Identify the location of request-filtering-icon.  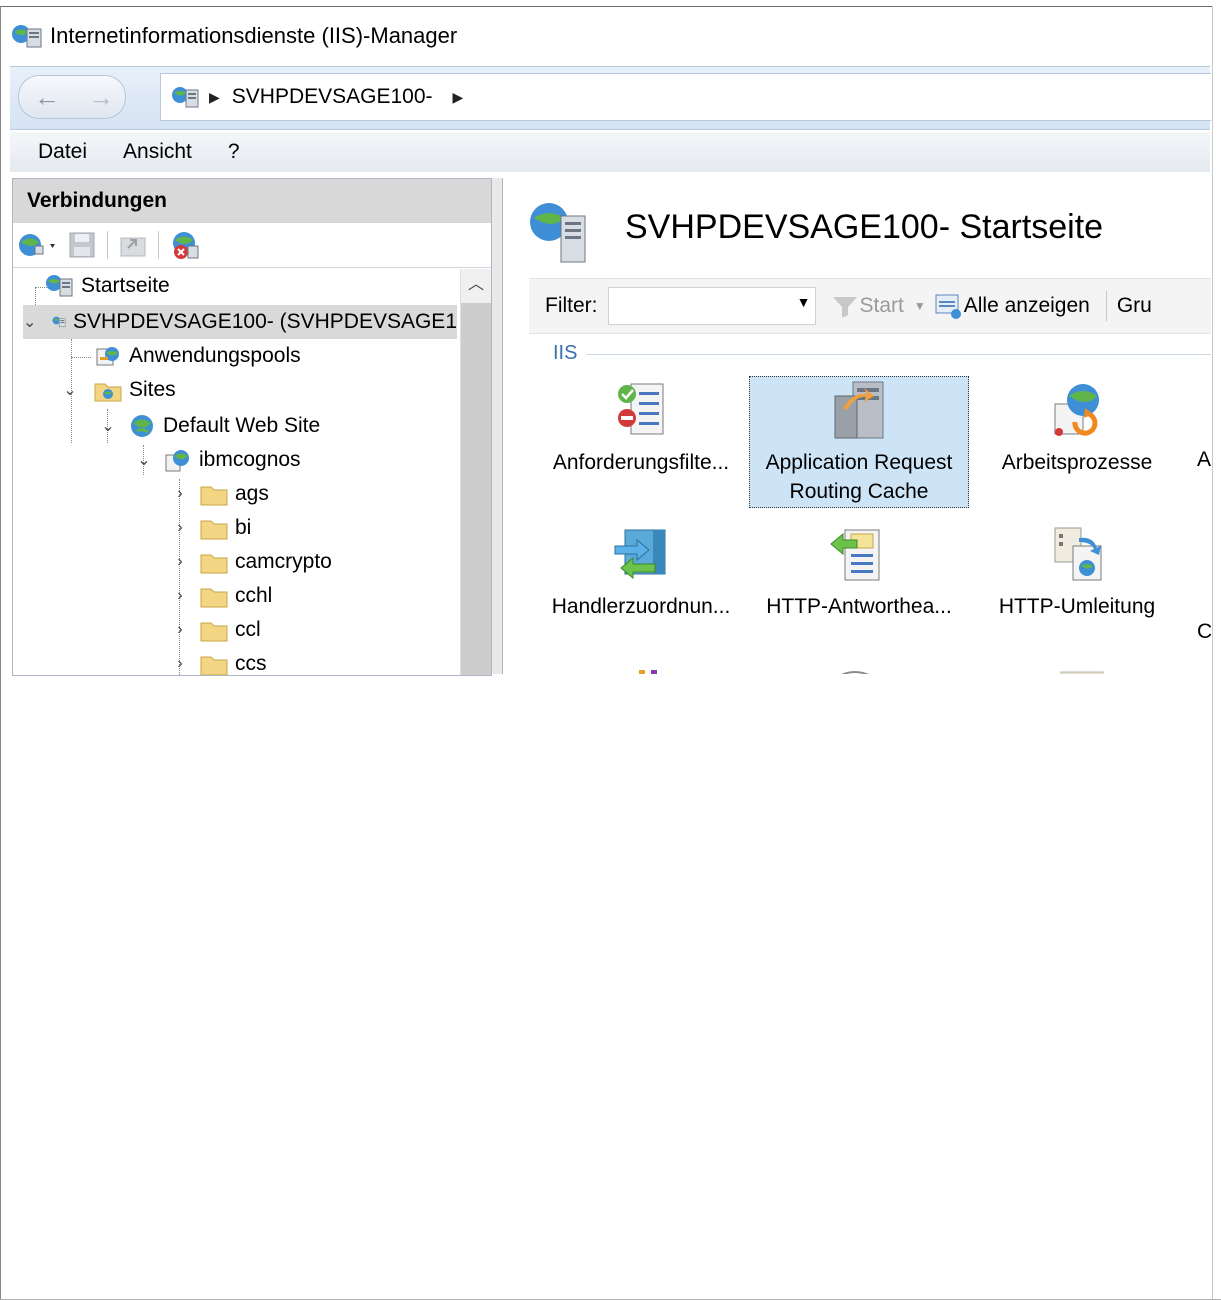
(641, 409).